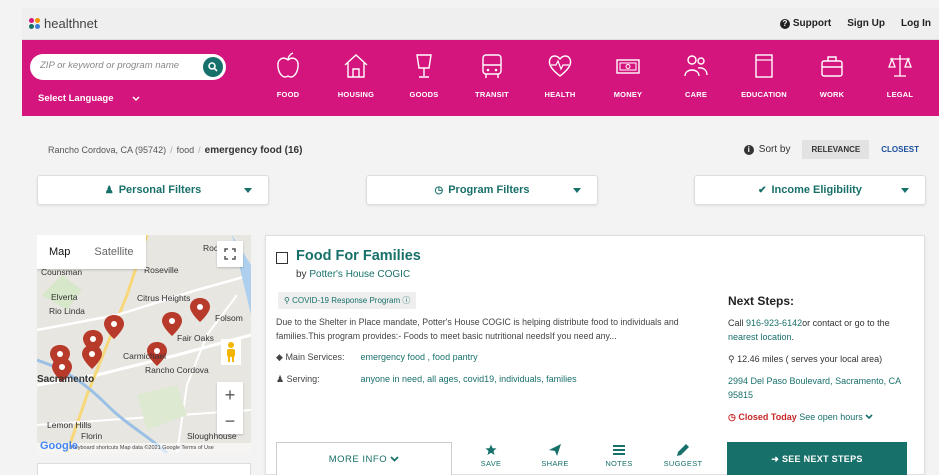  What do you see at coordinates (761, 301) in the screenshot?
I see `next-steps-heading: Next Steps:` at bounding box center [761, 301].